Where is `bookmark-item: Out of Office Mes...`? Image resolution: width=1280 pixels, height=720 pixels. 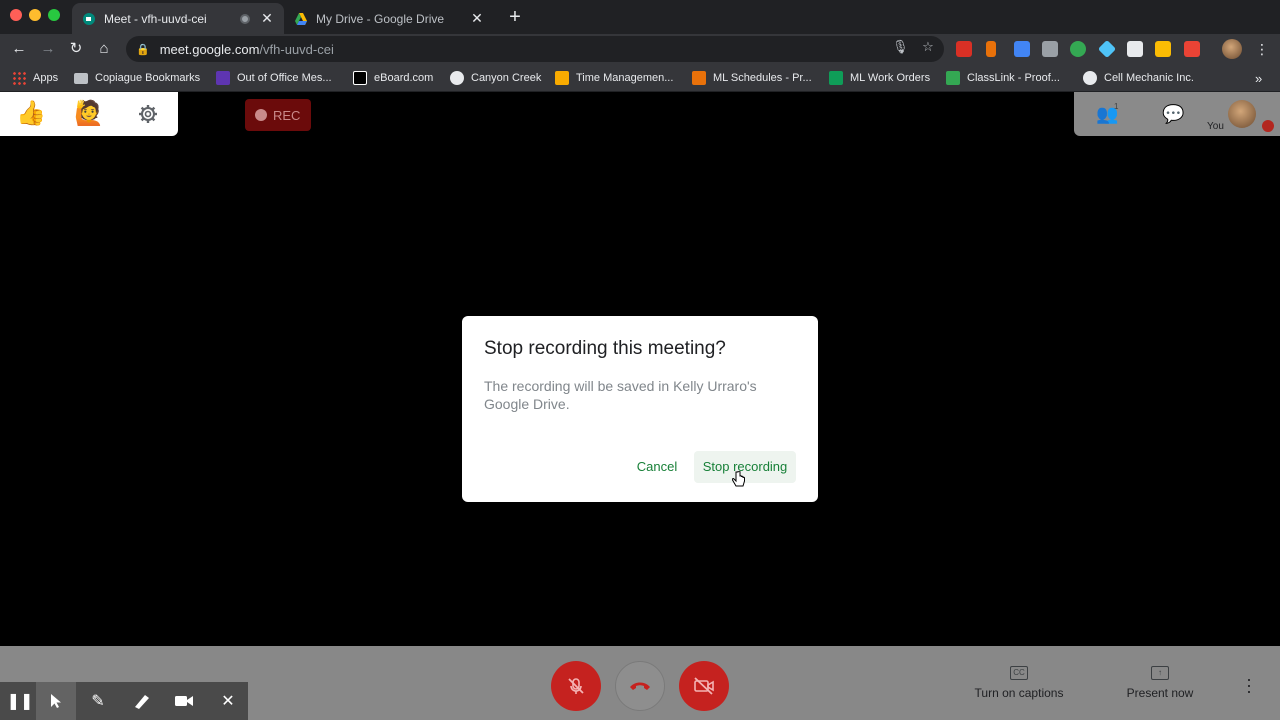
bookmark-item: Out of Office Mes... is located at coordinates (274, 78).